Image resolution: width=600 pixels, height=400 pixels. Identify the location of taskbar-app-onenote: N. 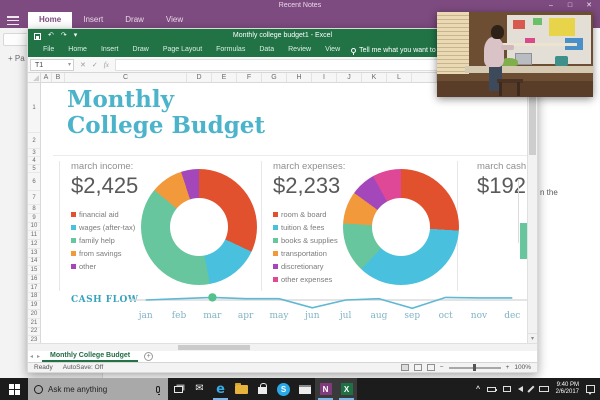
(325, 389).